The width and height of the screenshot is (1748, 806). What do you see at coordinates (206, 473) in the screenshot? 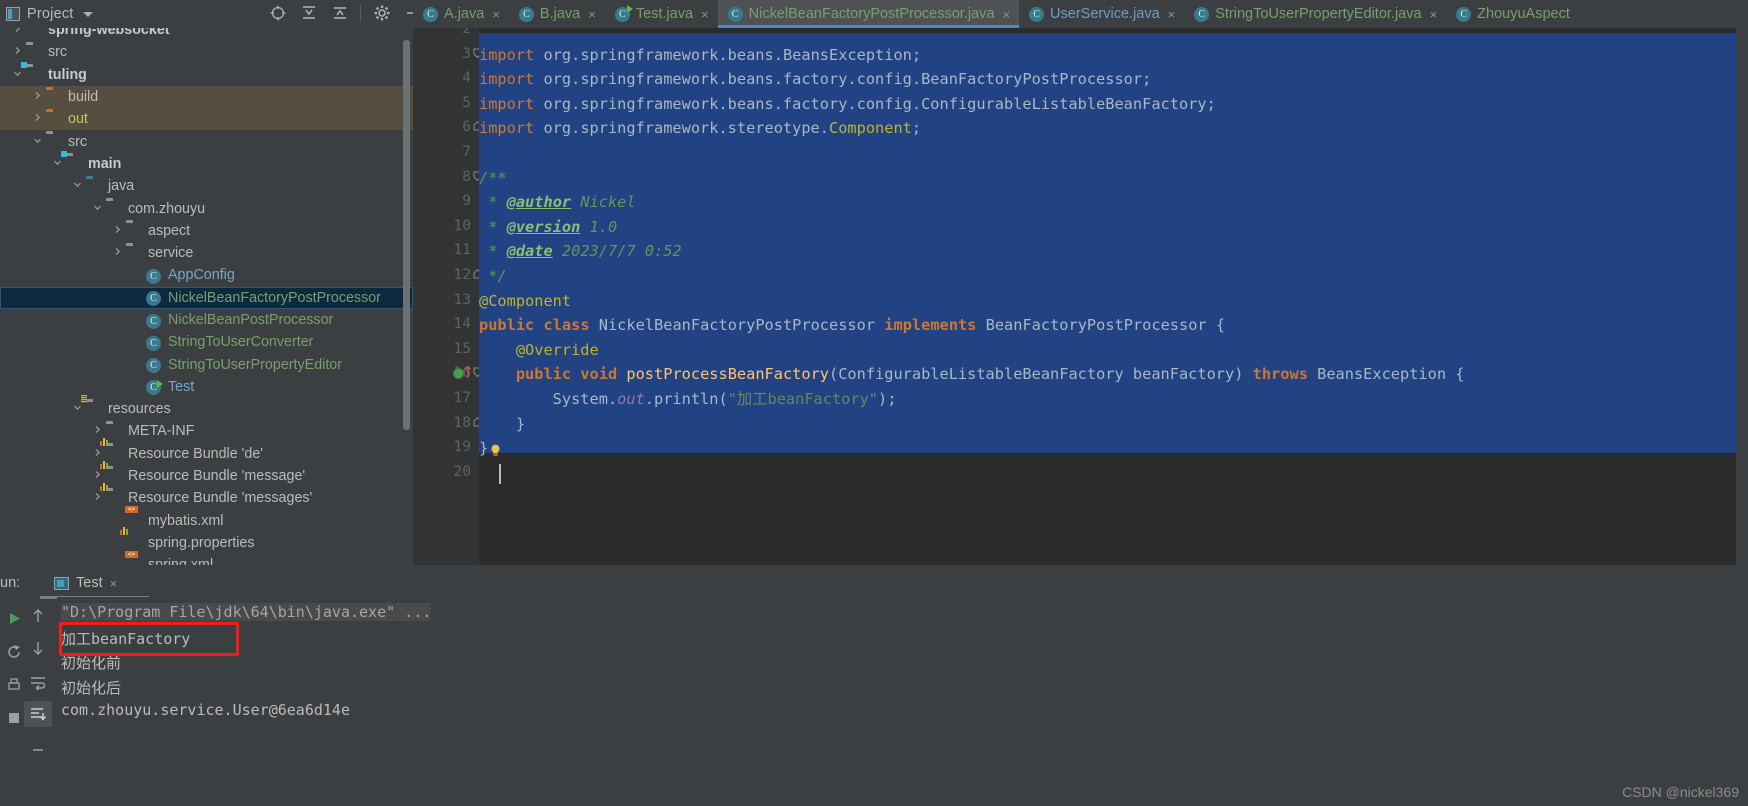
I see `tree-node-resource-bundle-message-: Resource Bundle 'message'` at bounding box center [206, 473].